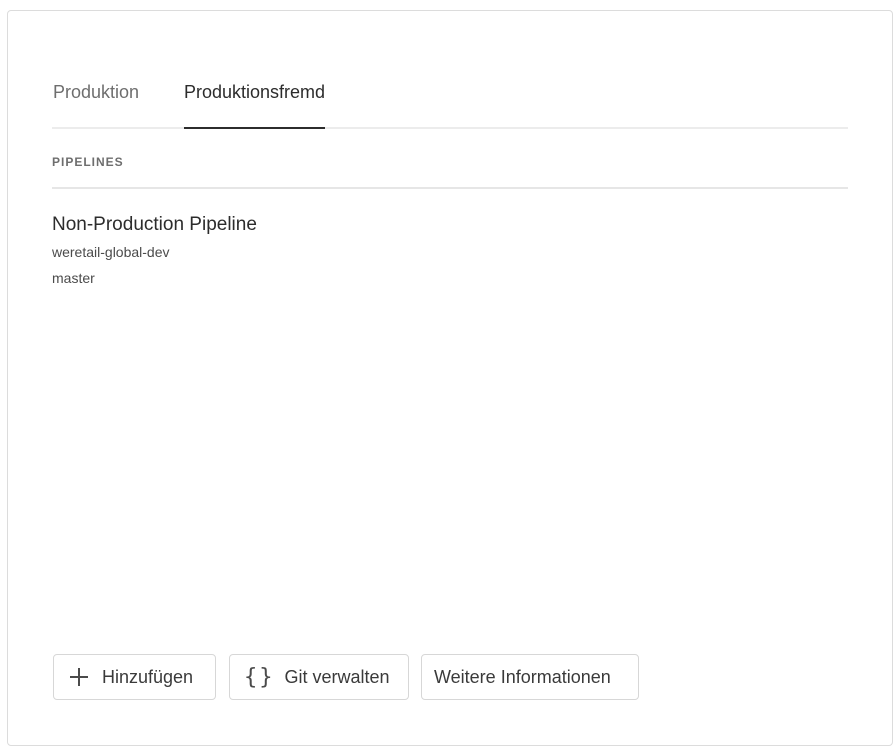 Image resolution: width=896 pixels, height=752 pixels. I want to click on manage-git-button-label: Git verwalten, so click(337, 676).